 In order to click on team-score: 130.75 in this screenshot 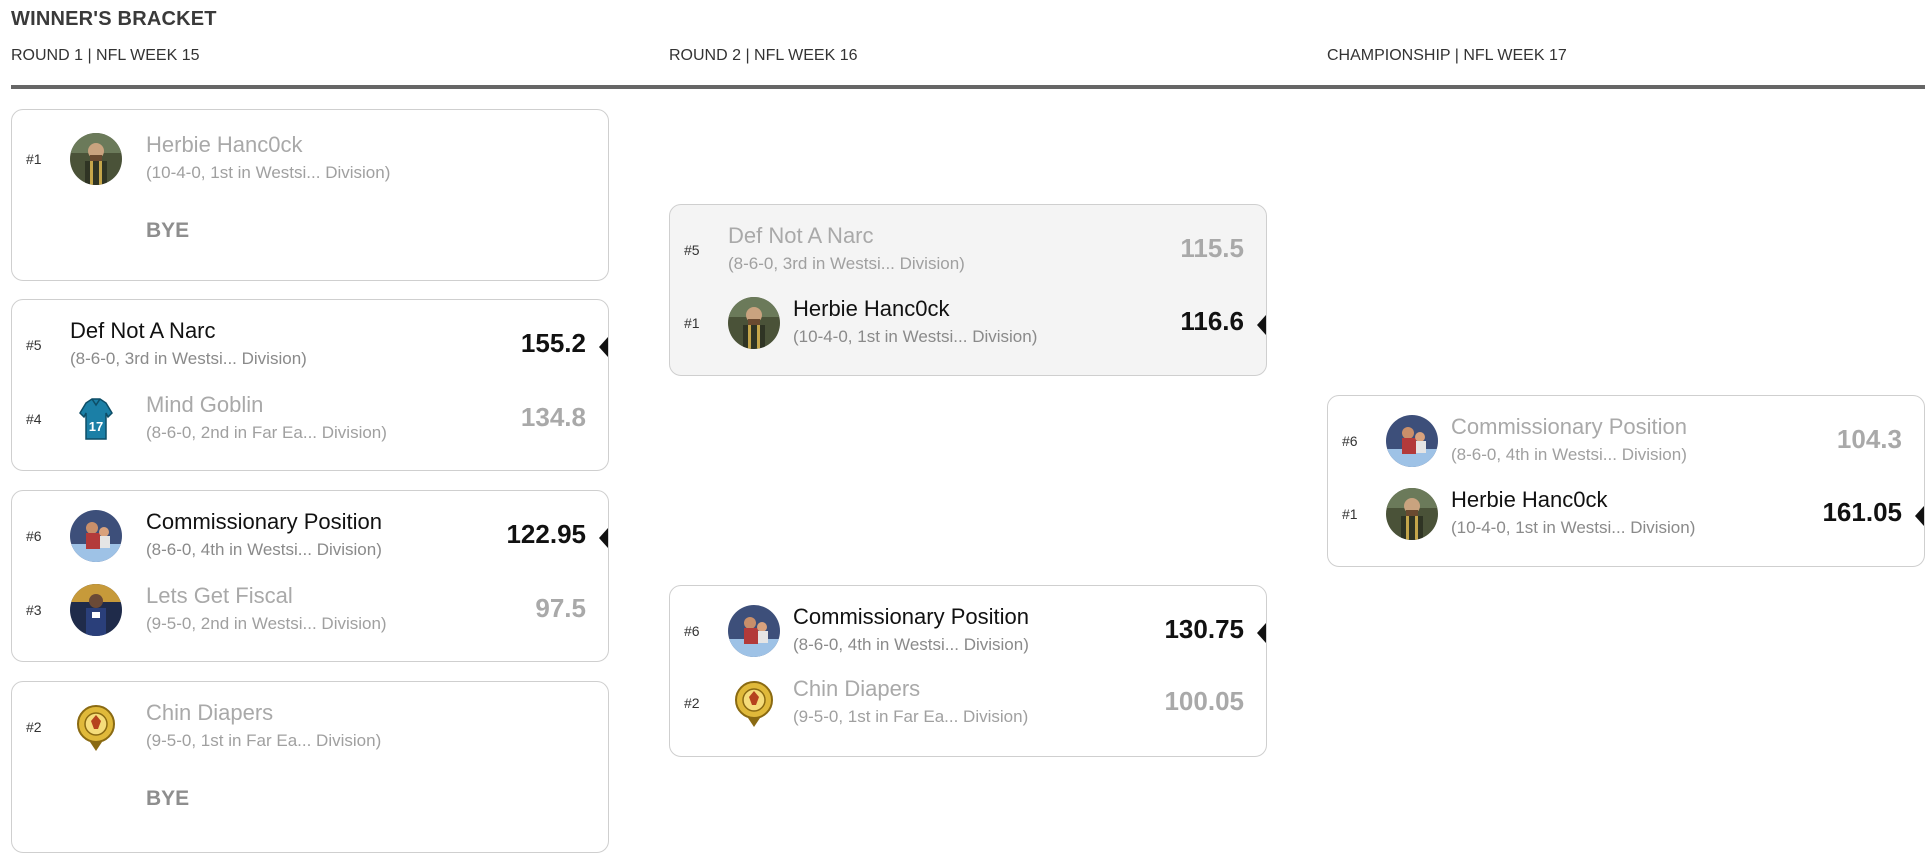, I will do `click(1204, 629)`.